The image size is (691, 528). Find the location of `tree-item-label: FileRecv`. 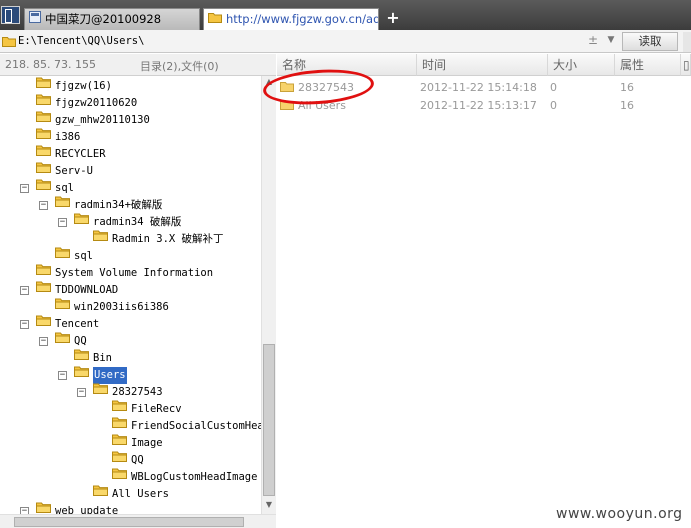

tree-item-label: FileRecv is located at coordinates (156, 409).